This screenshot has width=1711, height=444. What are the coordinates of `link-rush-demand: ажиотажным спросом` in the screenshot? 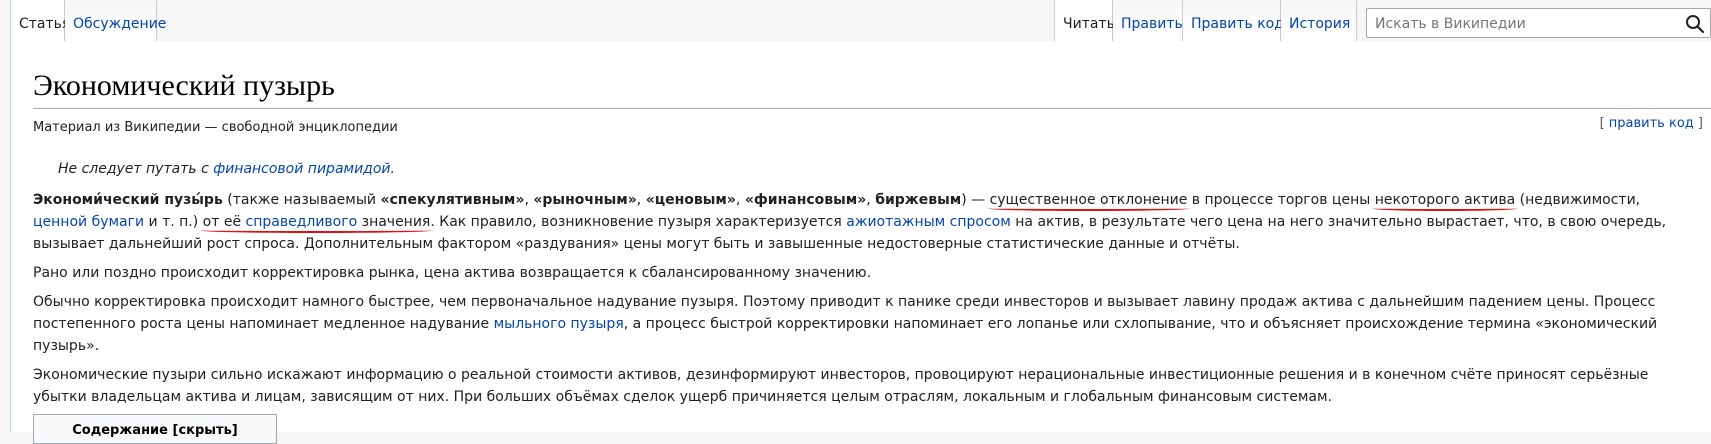 It's located at (928, 222).